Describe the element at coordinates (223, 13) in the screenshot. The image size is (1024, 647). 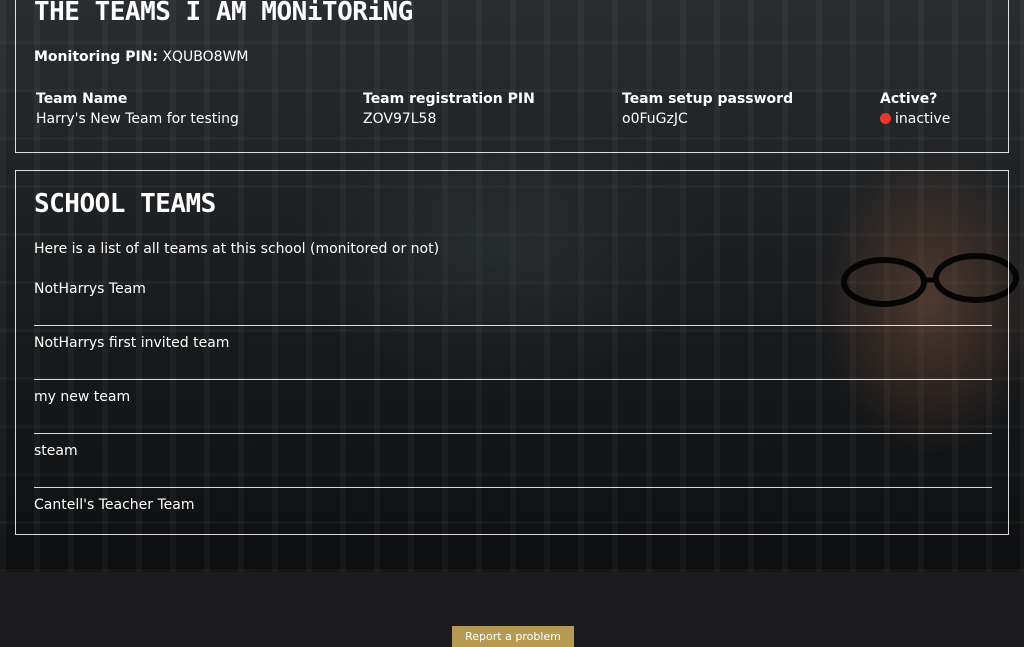
I see `monitoring-heading: THE TEAMS I AM MONiTORiNG` at that location.